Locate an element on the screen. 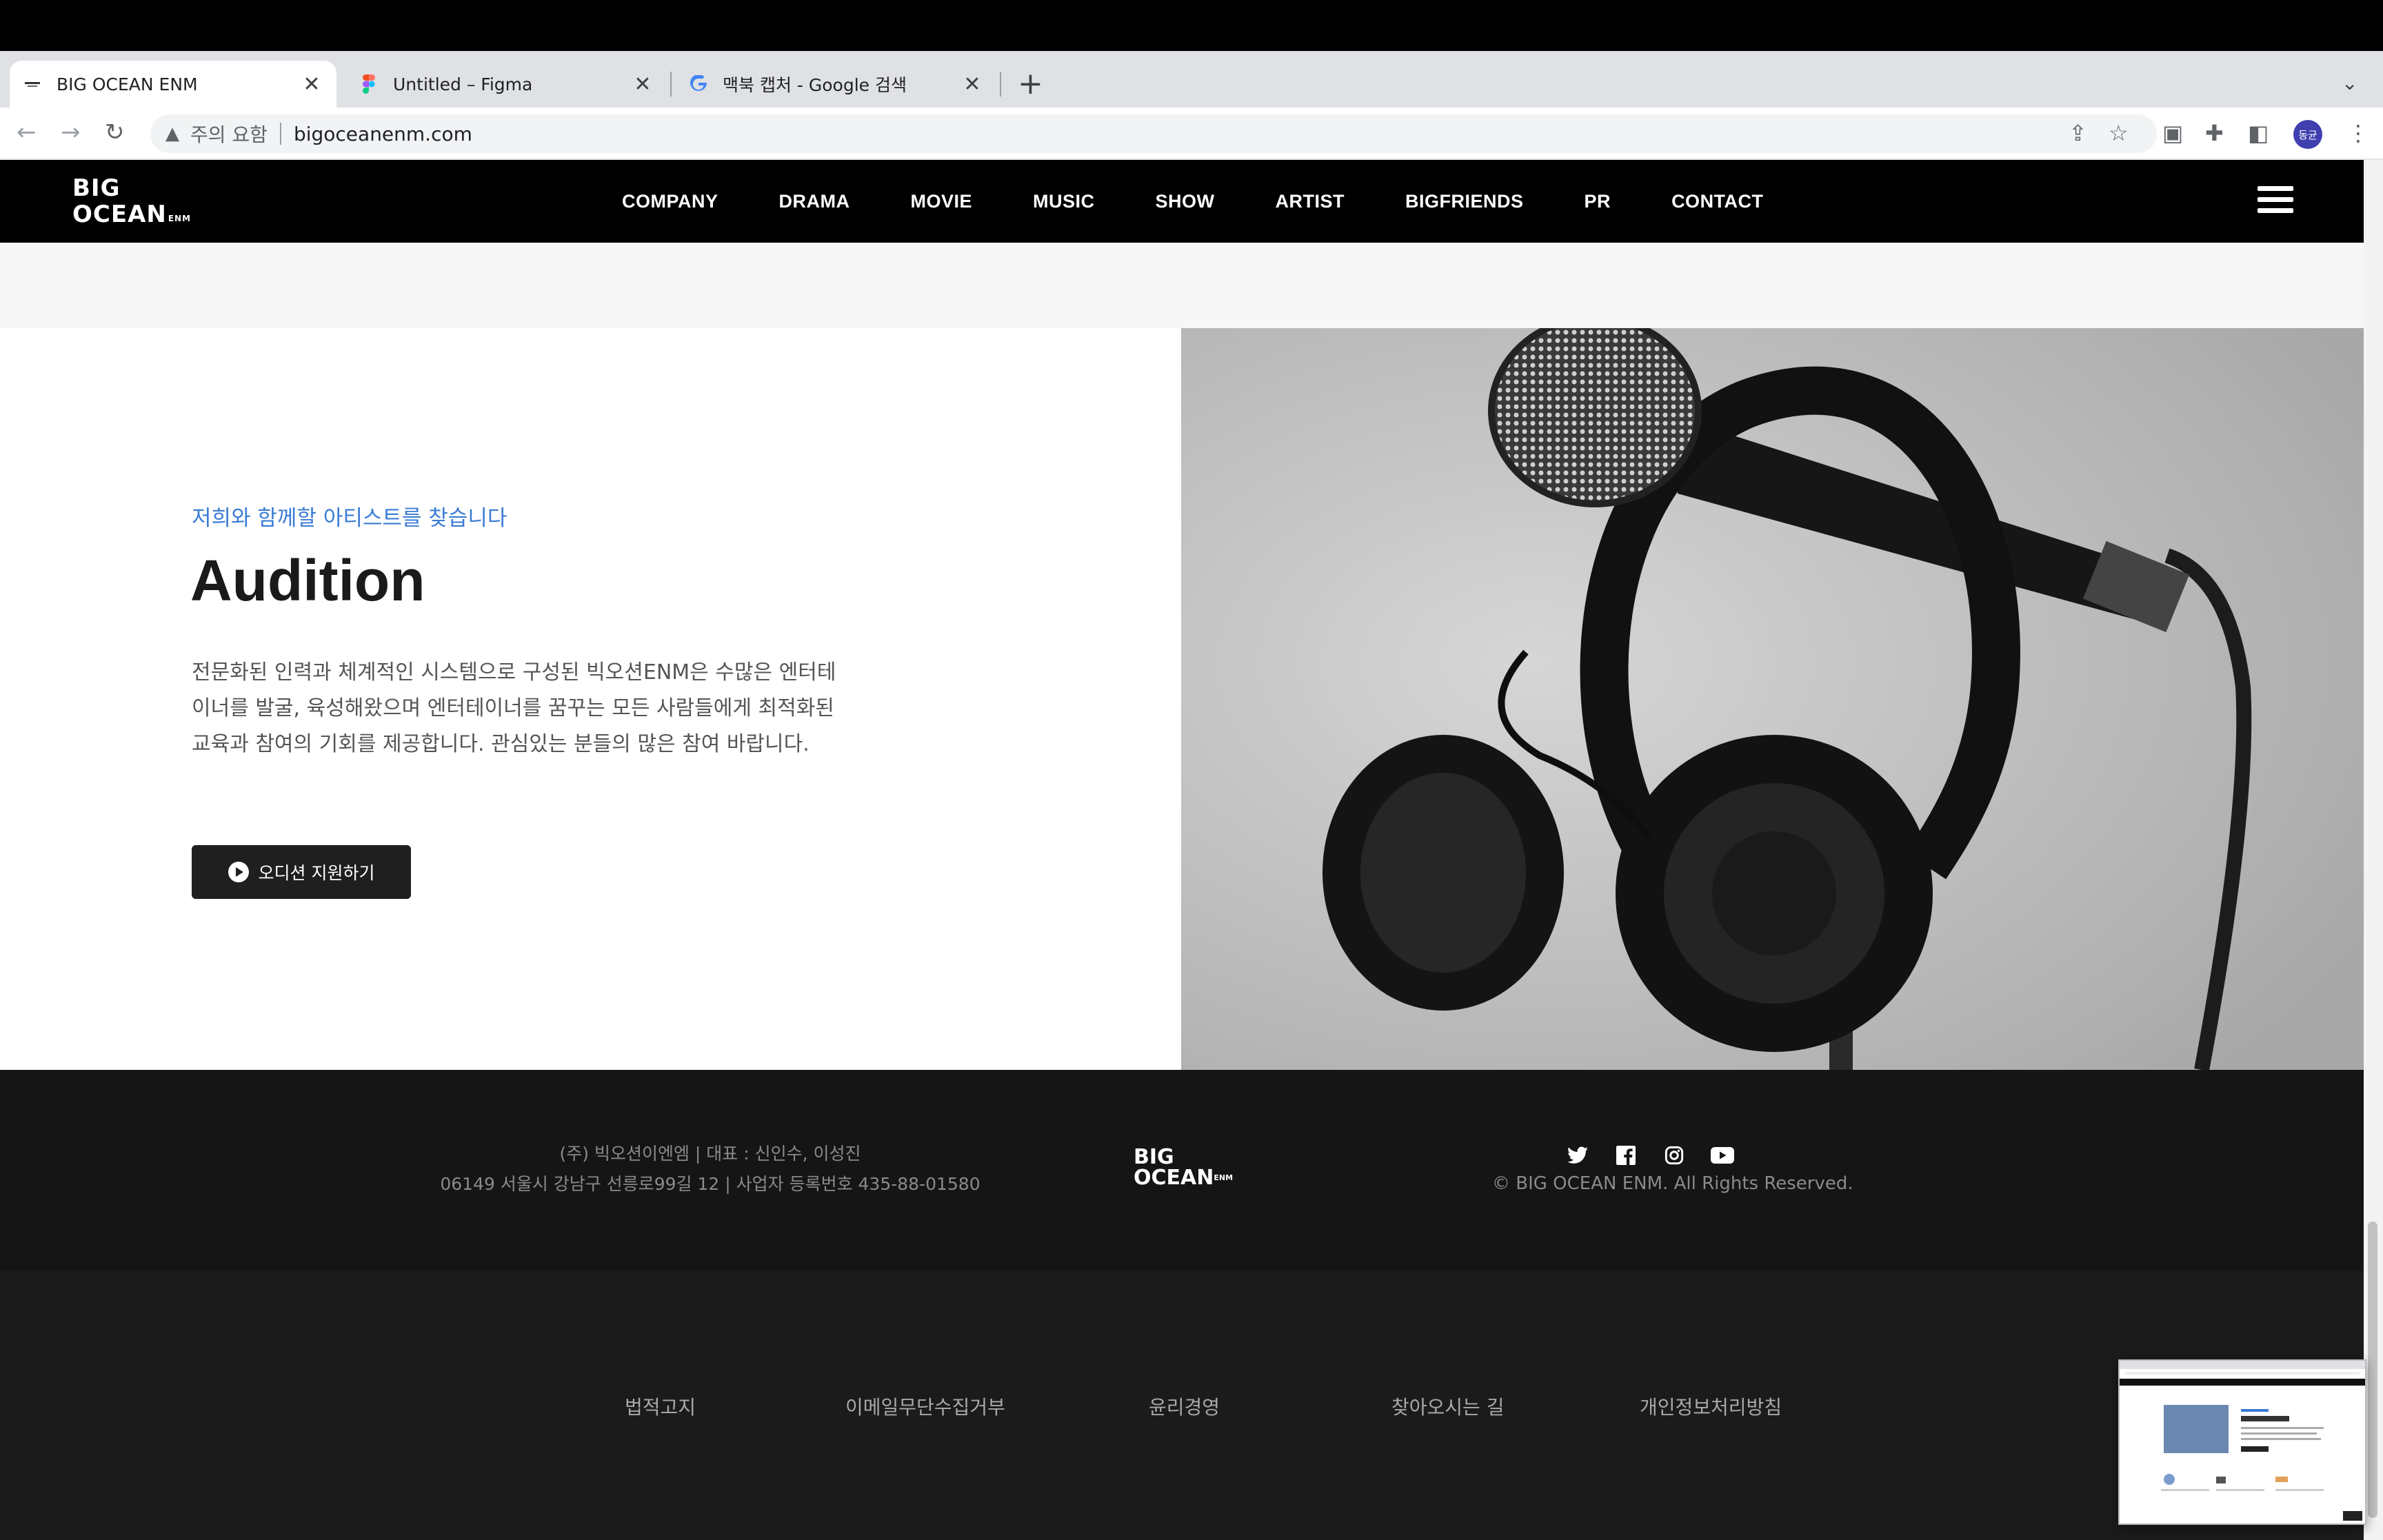 This screenshot has height=1540, width=2383. share-icon: ⇪ is located at coordinates (2078, 133).